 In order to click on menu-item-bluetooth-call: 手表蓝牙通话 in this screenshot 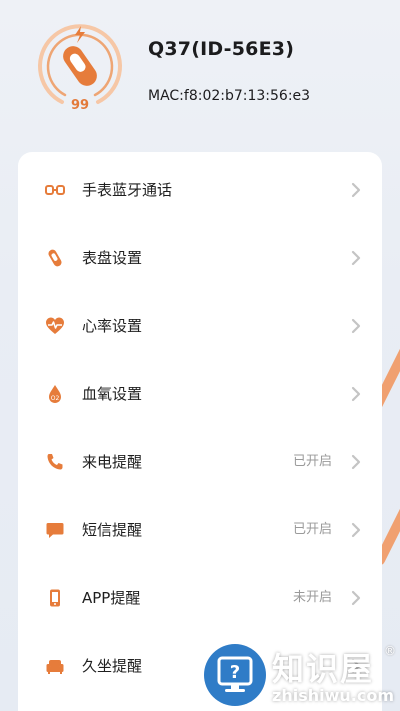, I will do `click(200, 190)`.